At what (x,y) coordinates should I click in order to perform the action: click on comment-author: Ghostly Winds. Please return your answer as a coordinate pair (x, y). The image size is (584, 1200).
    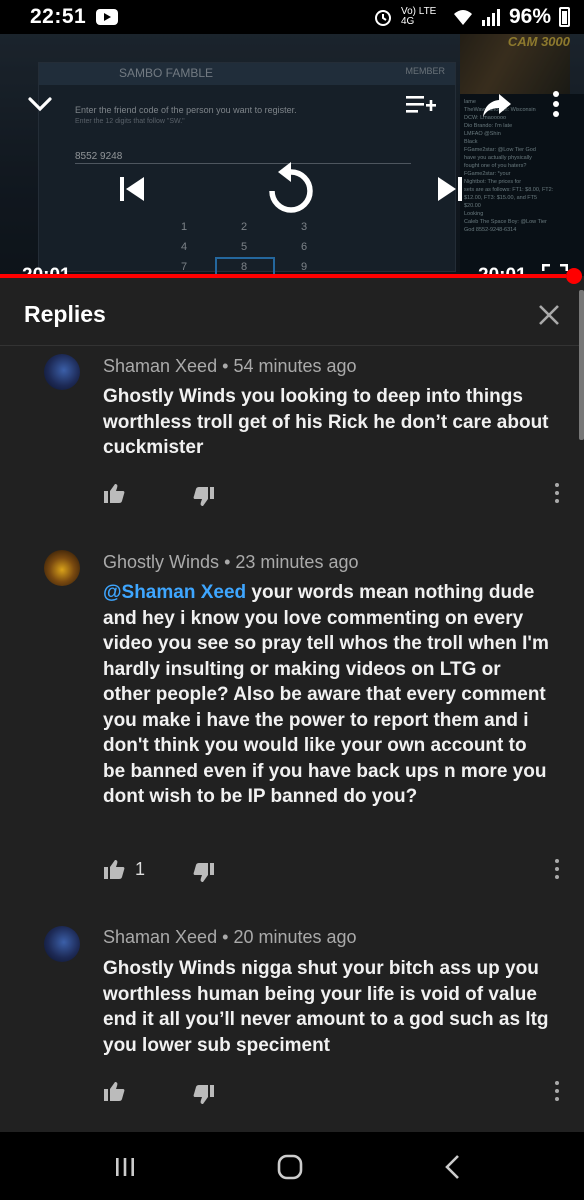
    Looking at the image, I should click on (161, 562).